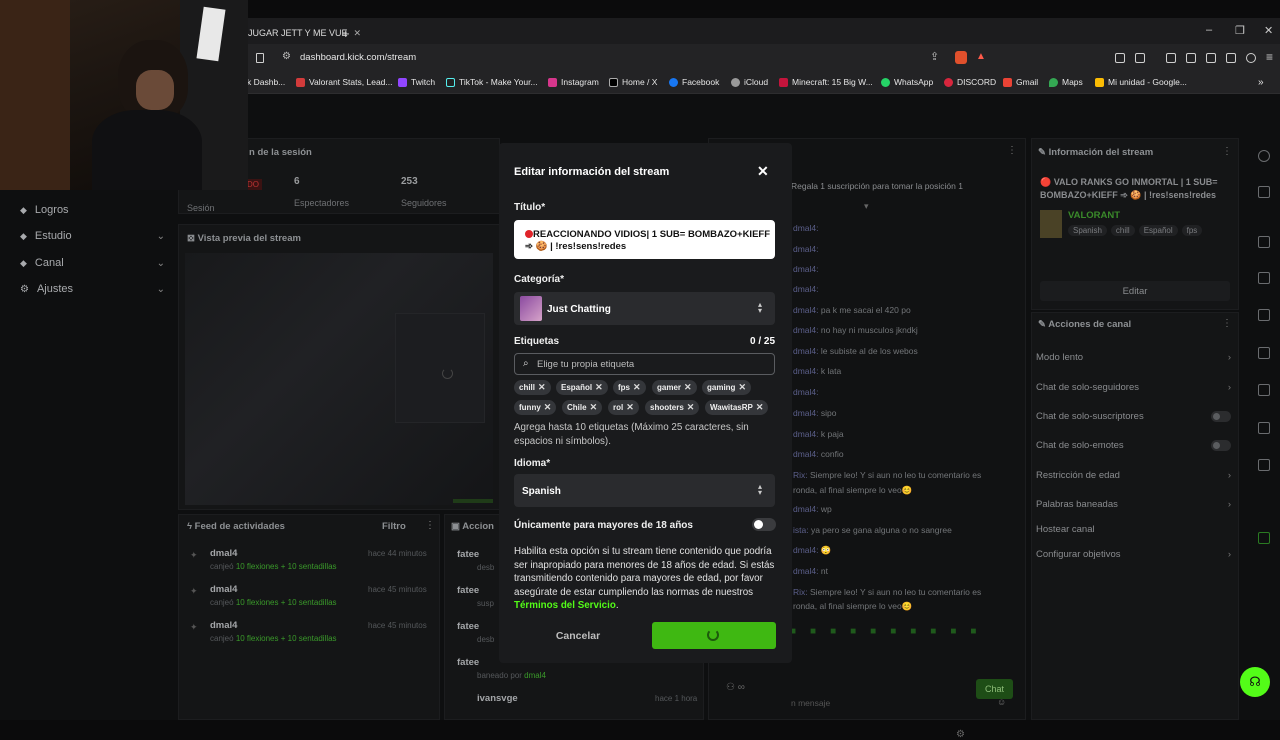  Describe the element at coordinates (1191, 58) in the screenshot. I see `sidebar-toggle-icon` at that location.